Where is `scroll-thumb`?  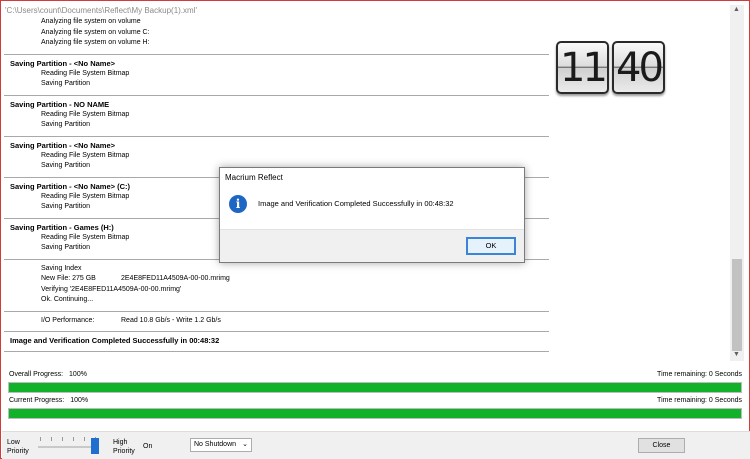 scroll-thumb is located at coordinates (737, 305).